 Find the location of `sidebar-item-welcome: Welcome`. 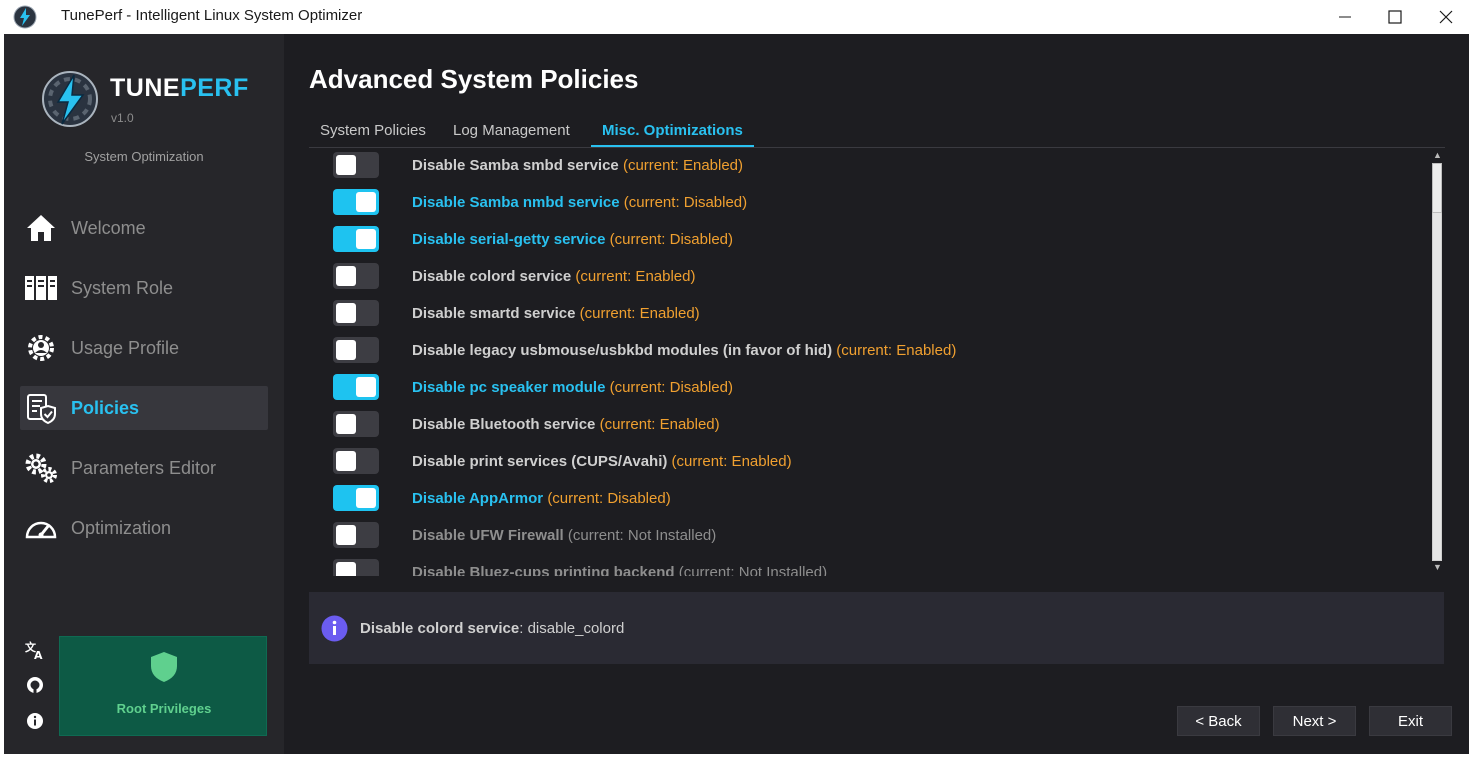

sidebar-item-welcome: Welcome is located at coordinates (144, 228).